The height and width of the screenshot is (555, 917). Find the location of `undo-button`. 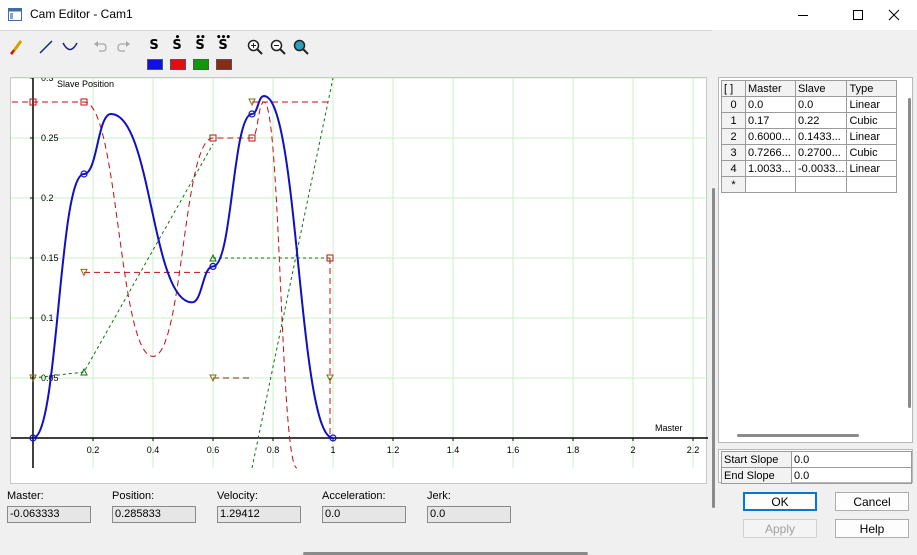

undo-button is located at coordinates (100, 47).